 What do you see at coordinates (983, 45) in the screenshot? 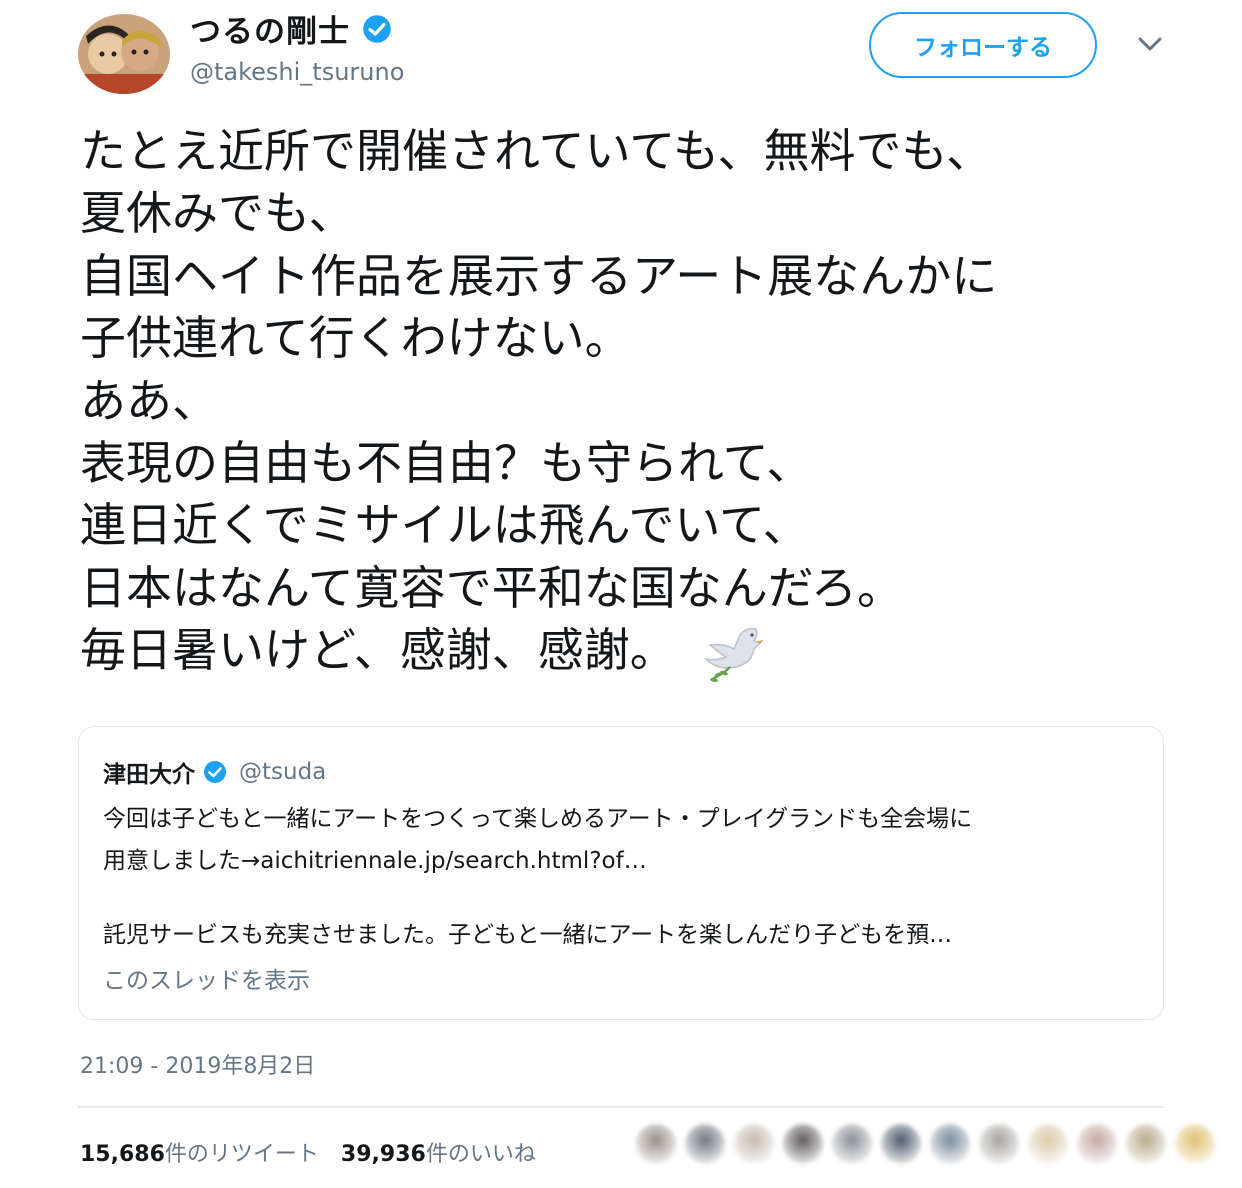
I see `follow-button: フォローする` at bounding box center [983, 45].